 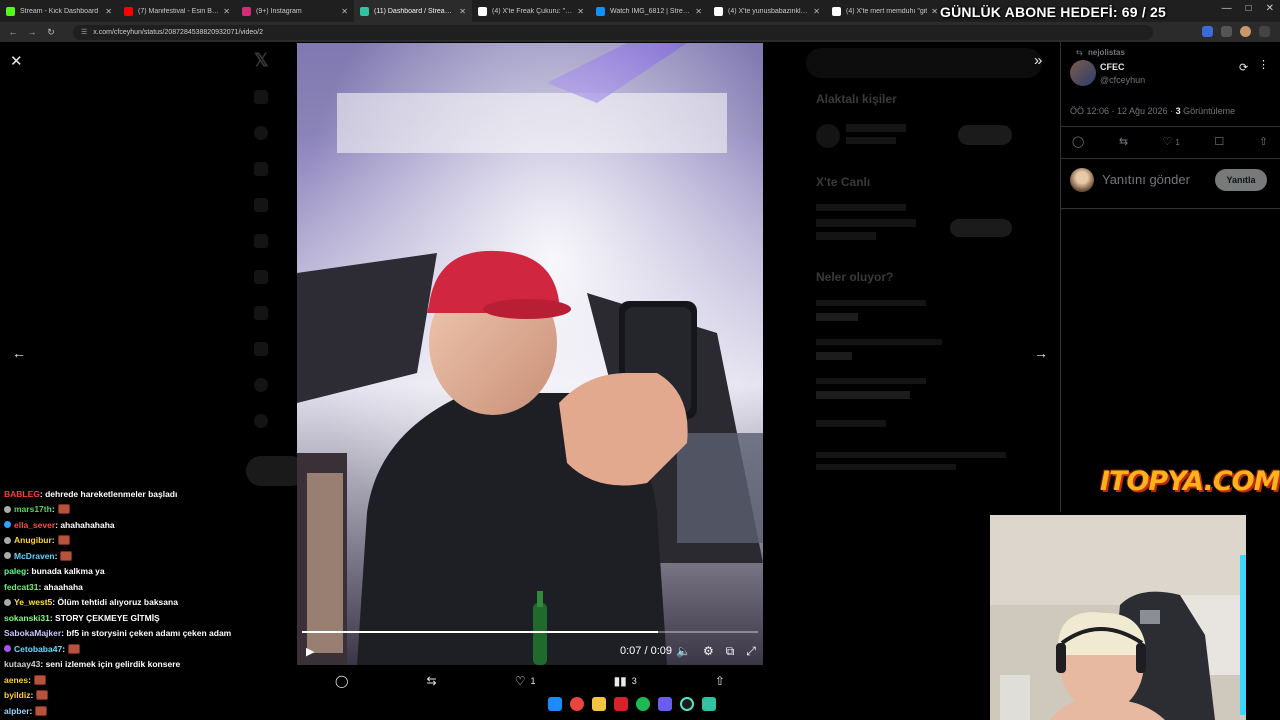 What do you see at coordinates (32, 633) in the screenshot?
I see `chat-username: SabokaMajker` at bounding box center [32, 633].